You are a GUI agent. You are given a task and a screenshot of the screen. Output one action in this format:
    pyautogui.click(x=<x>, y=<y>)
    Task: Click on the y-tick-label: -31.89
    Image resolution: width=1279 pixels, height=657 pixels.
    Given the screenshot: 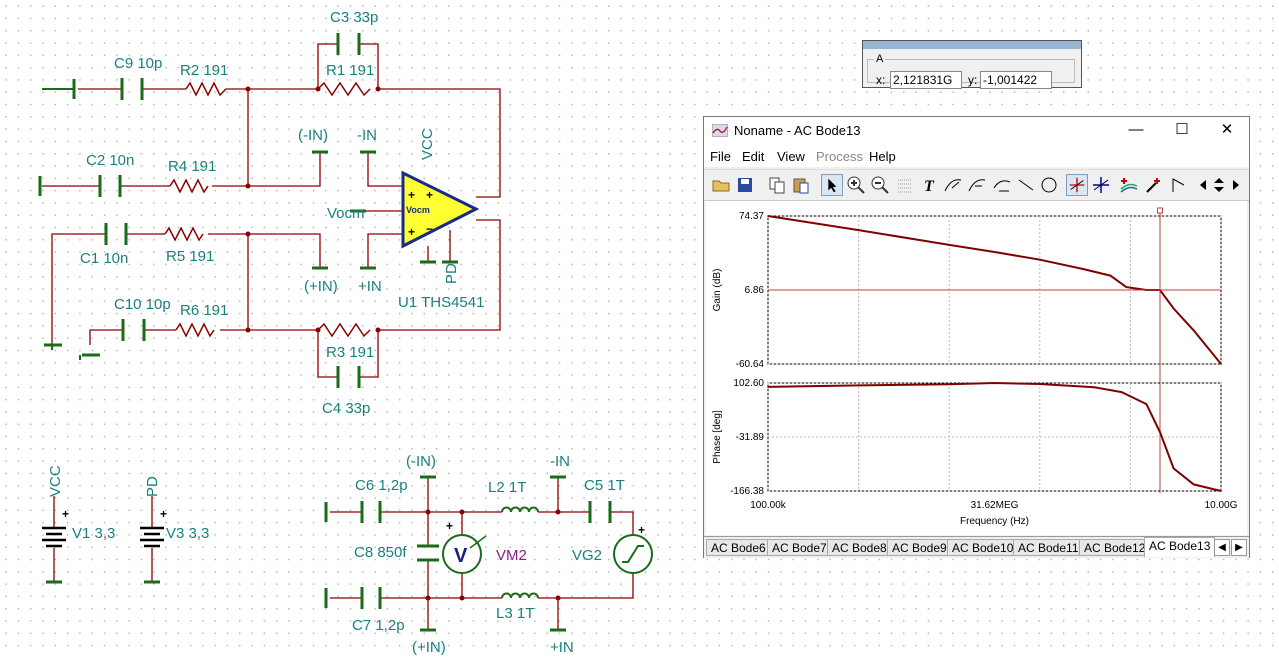 What is the action you would take?
    pyautogui.click(x=750, y=437)
    